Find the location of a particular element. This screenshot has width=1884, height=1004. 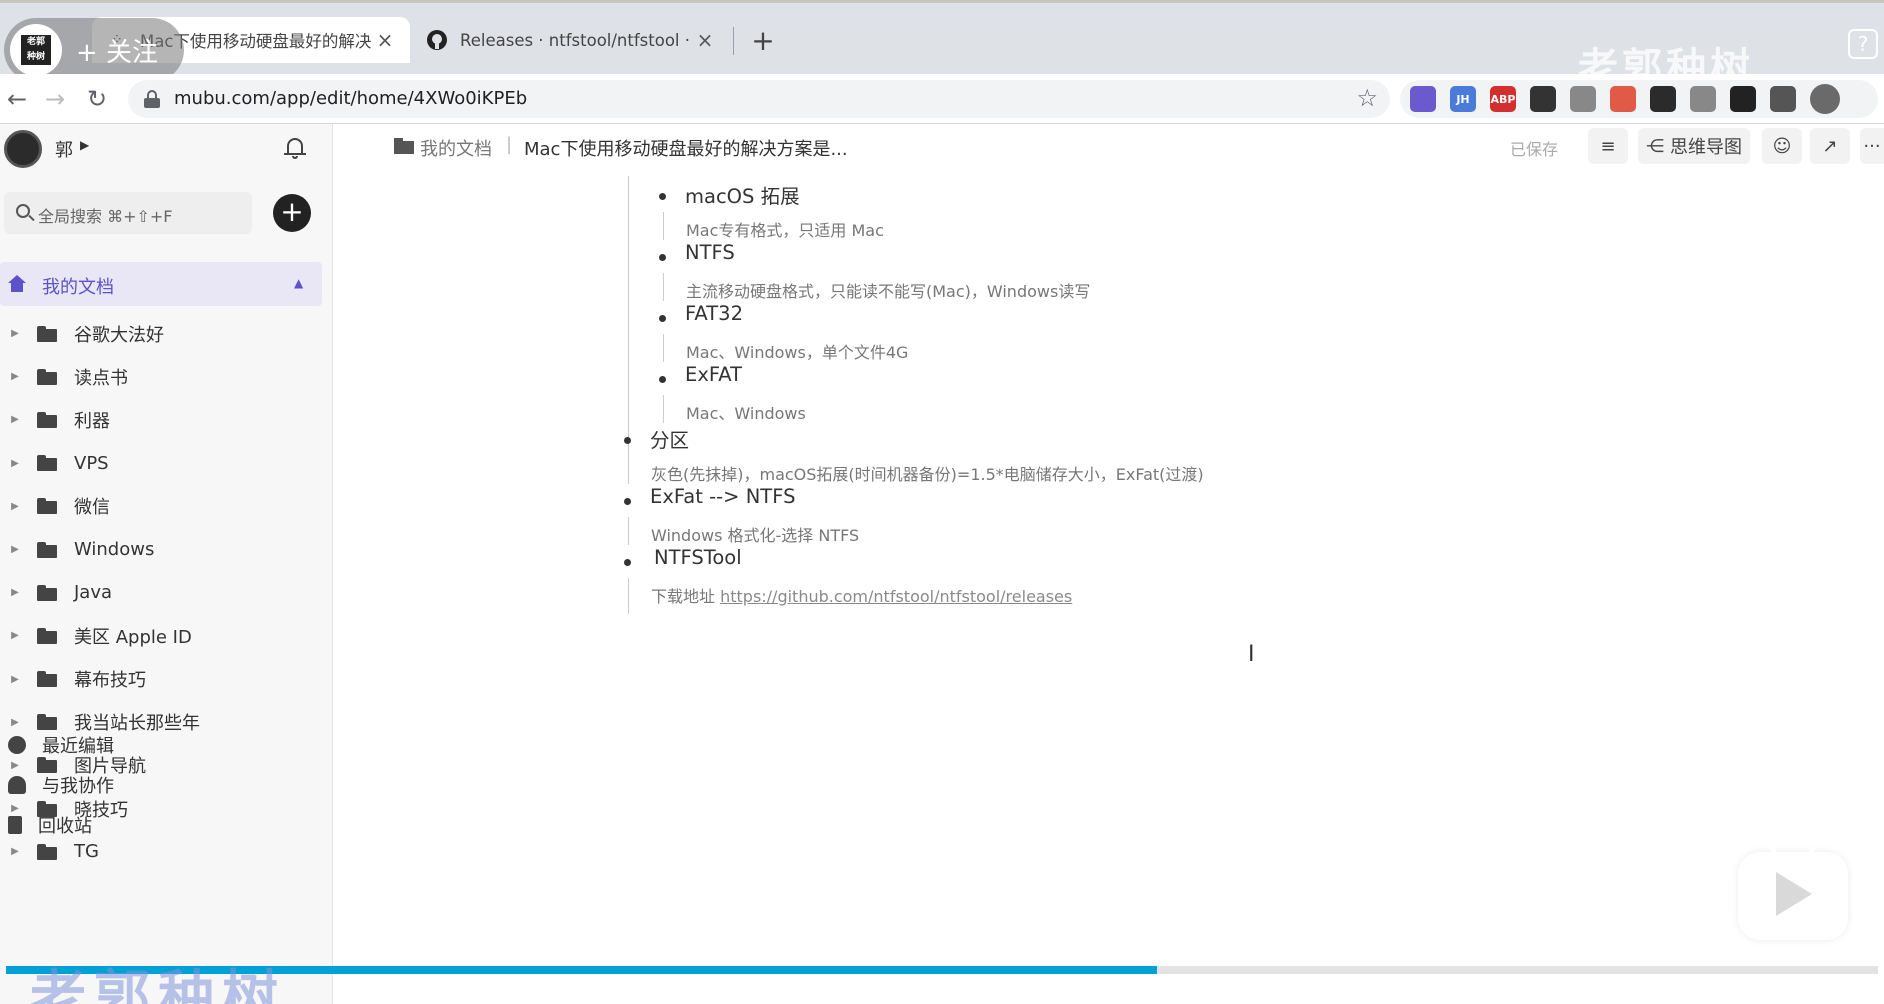

search-input: 全局搜索 ⌘+⇧+F is located at coordinates (128, 213).